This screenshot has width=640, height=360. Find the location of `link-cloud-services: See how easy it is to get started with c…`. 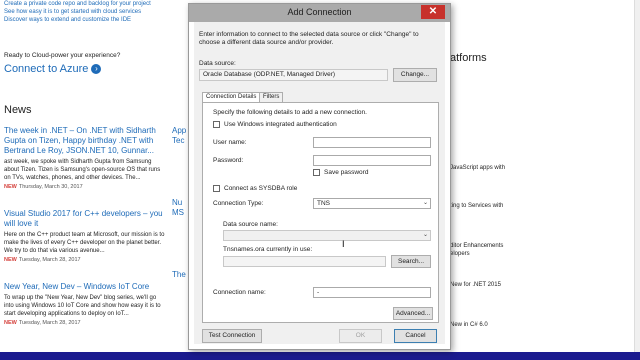

link-cloud-services: See how easy it is to get started with c… is located at coordinates (77, 12).